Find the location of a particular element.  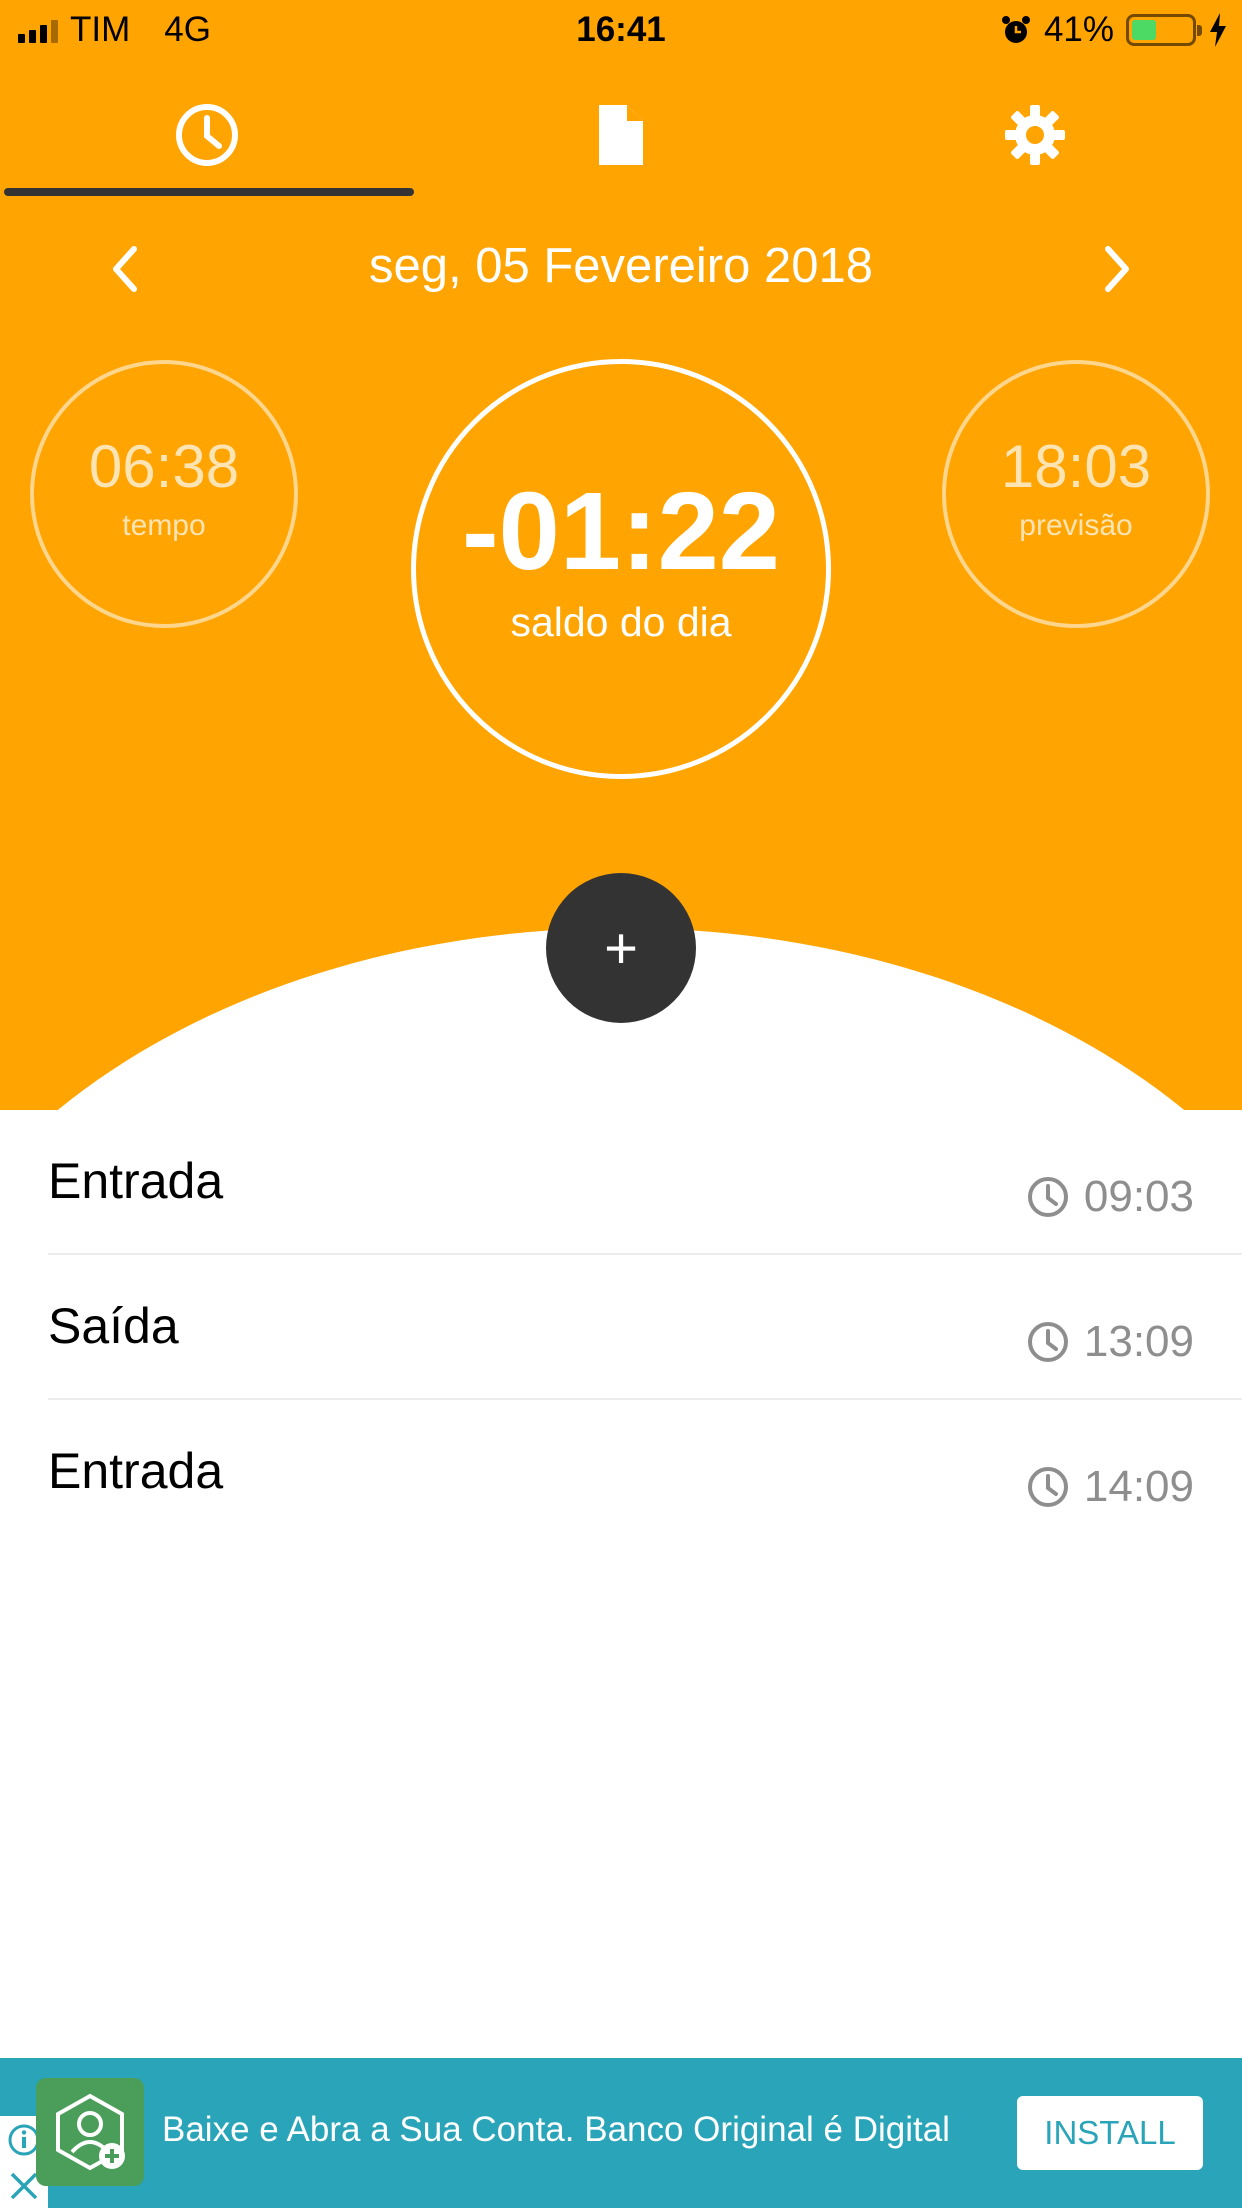

chevron-right-icon is located at coordinates (1117, 269).